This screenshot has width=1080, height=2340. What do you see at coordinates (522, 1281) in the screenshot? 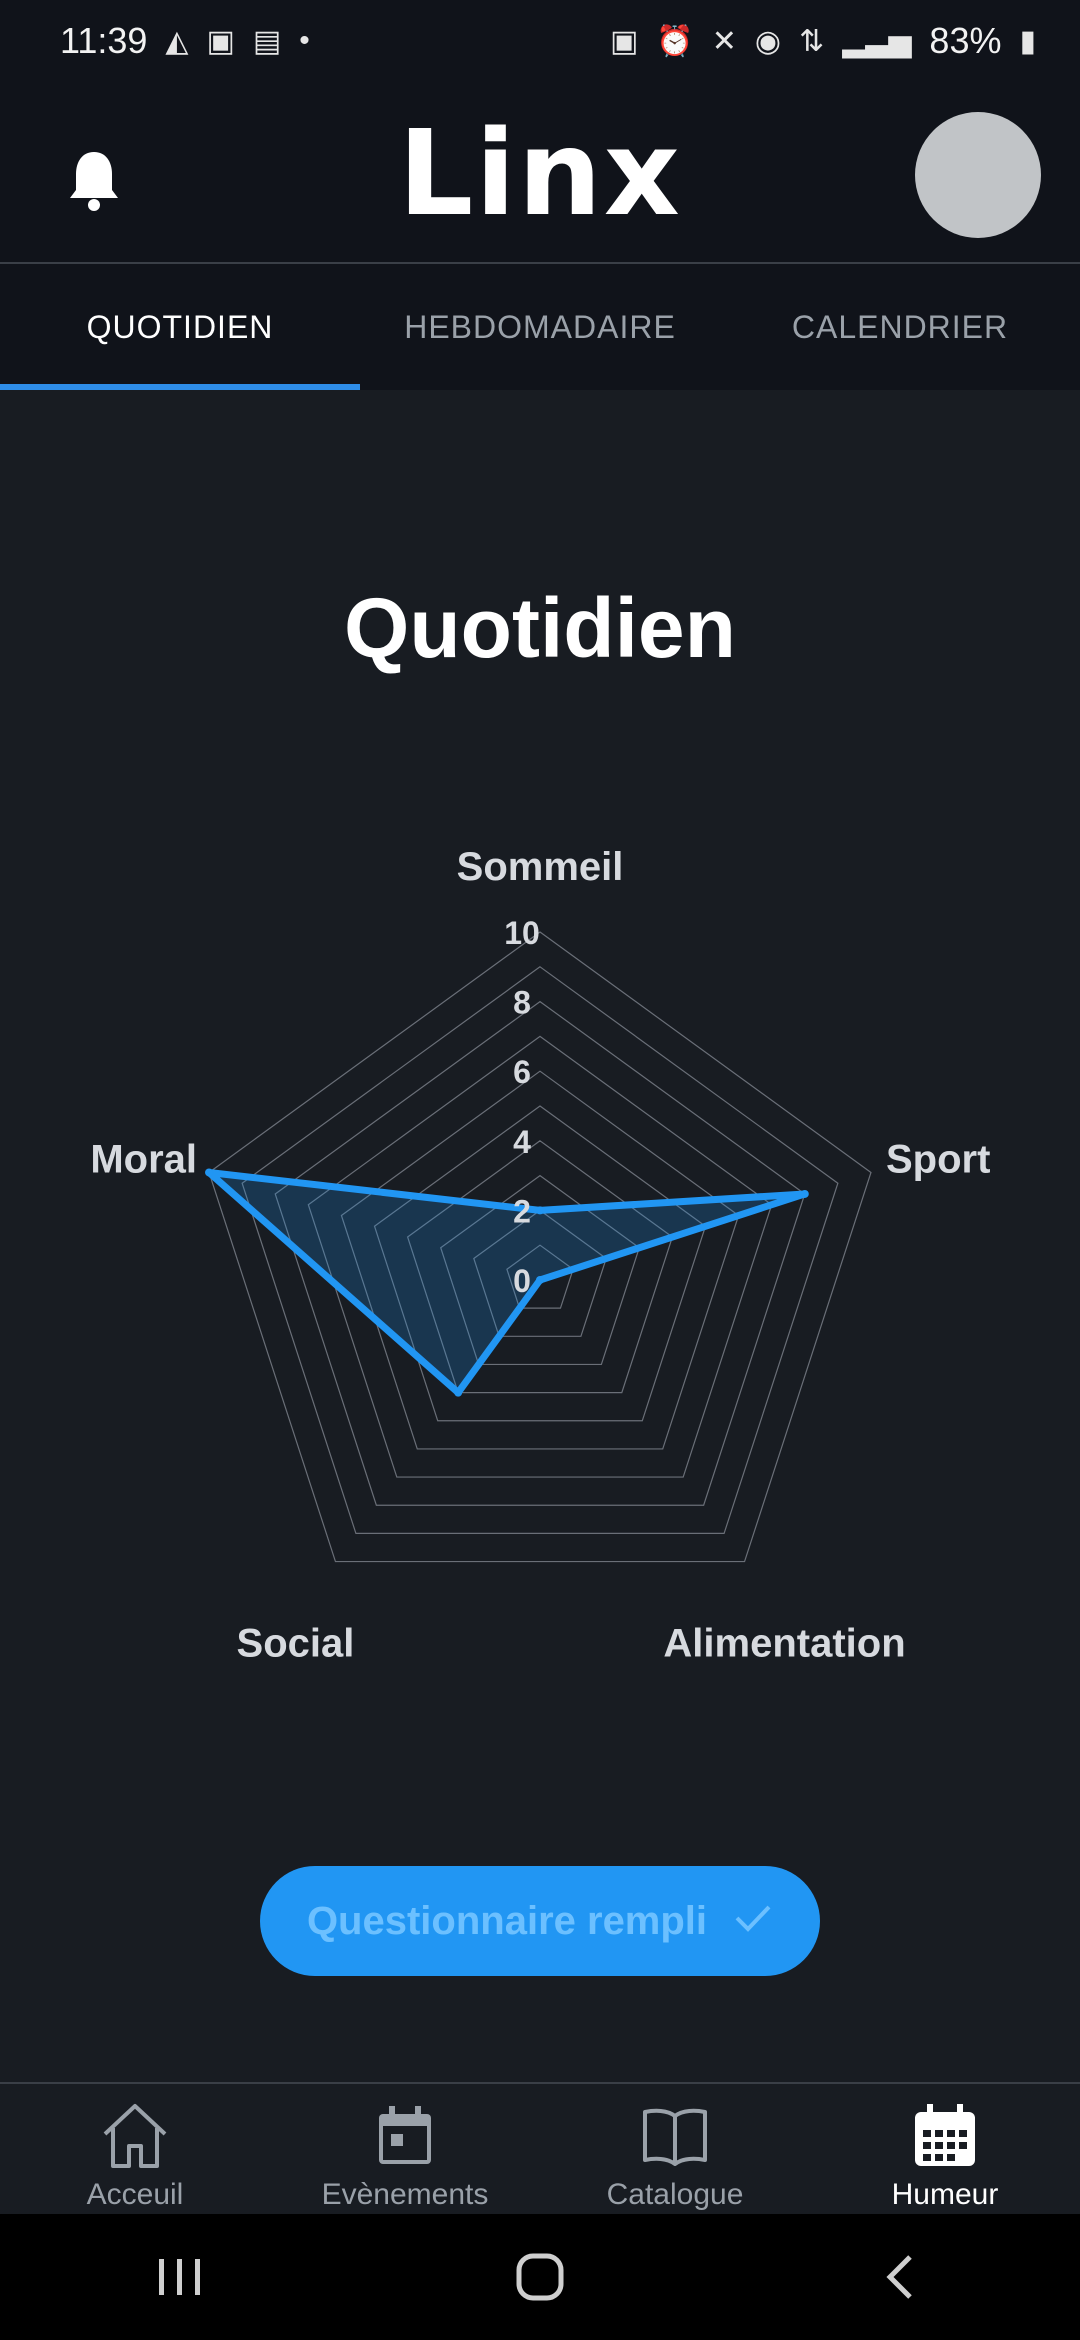
I see `radar-tick-label: 0` at bounding box center [522, 1281].